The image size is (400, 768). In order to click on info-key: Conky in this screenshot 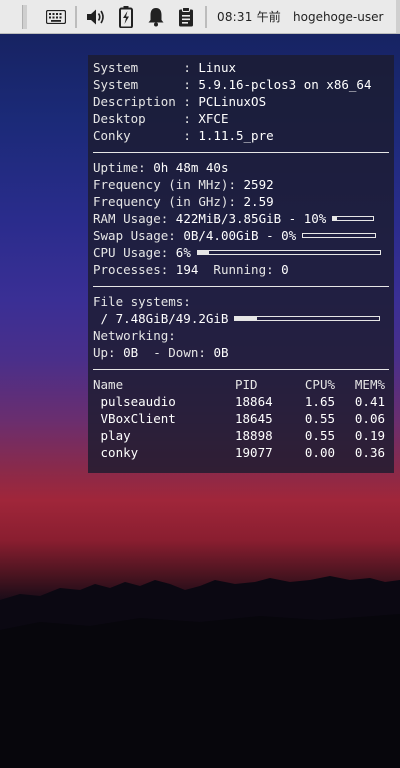, I will do `click(134, 135)`.